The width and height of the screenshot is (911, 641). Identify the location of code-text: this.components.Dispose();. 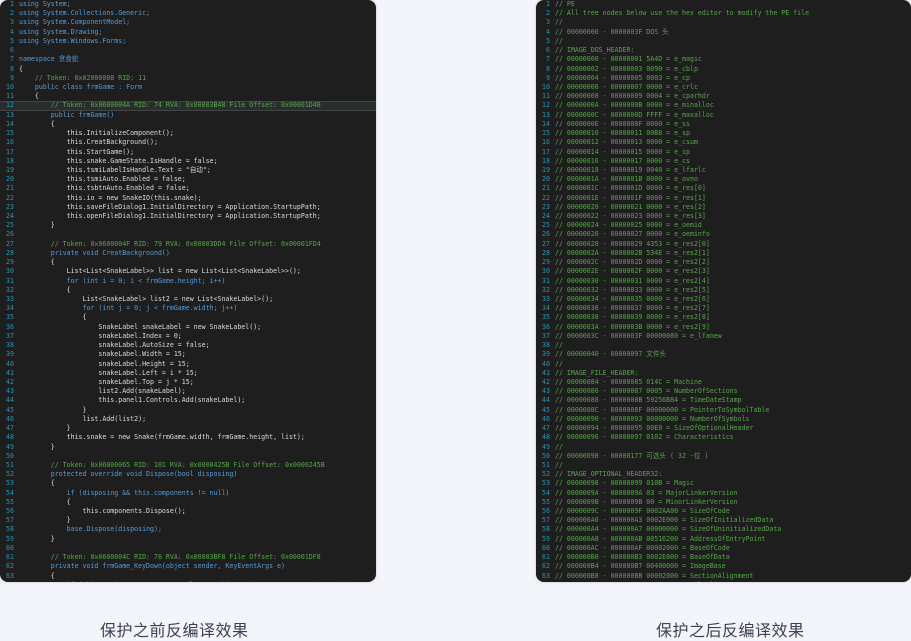
(102, 511).